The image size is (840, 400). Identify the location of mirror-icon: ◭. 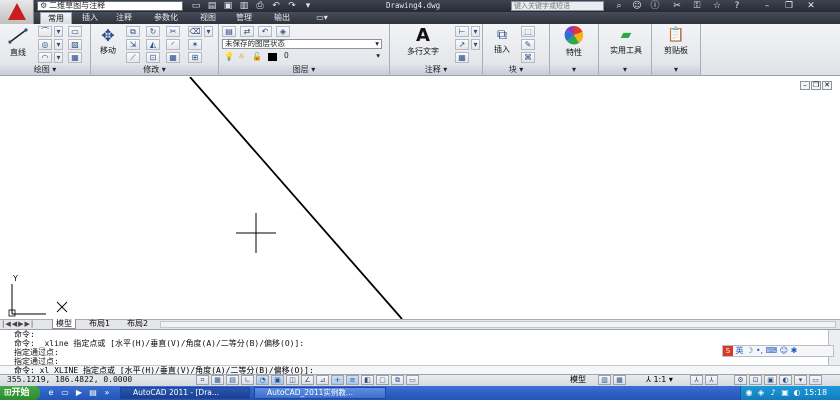
(153, 44).